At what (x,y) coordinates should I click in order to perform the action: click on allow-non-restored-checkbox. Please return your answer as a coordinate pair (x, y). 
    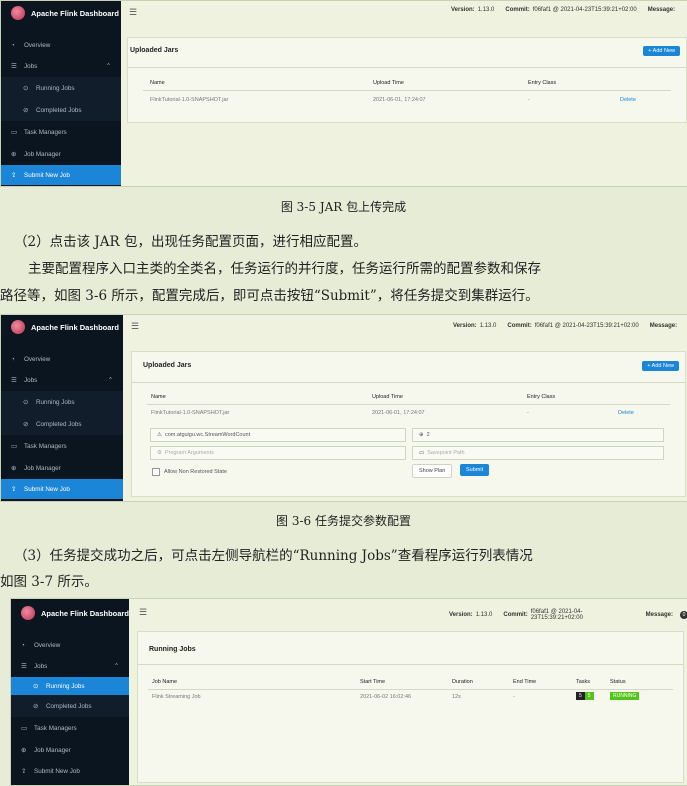
    Looking at the image, I should click on (156, 472).